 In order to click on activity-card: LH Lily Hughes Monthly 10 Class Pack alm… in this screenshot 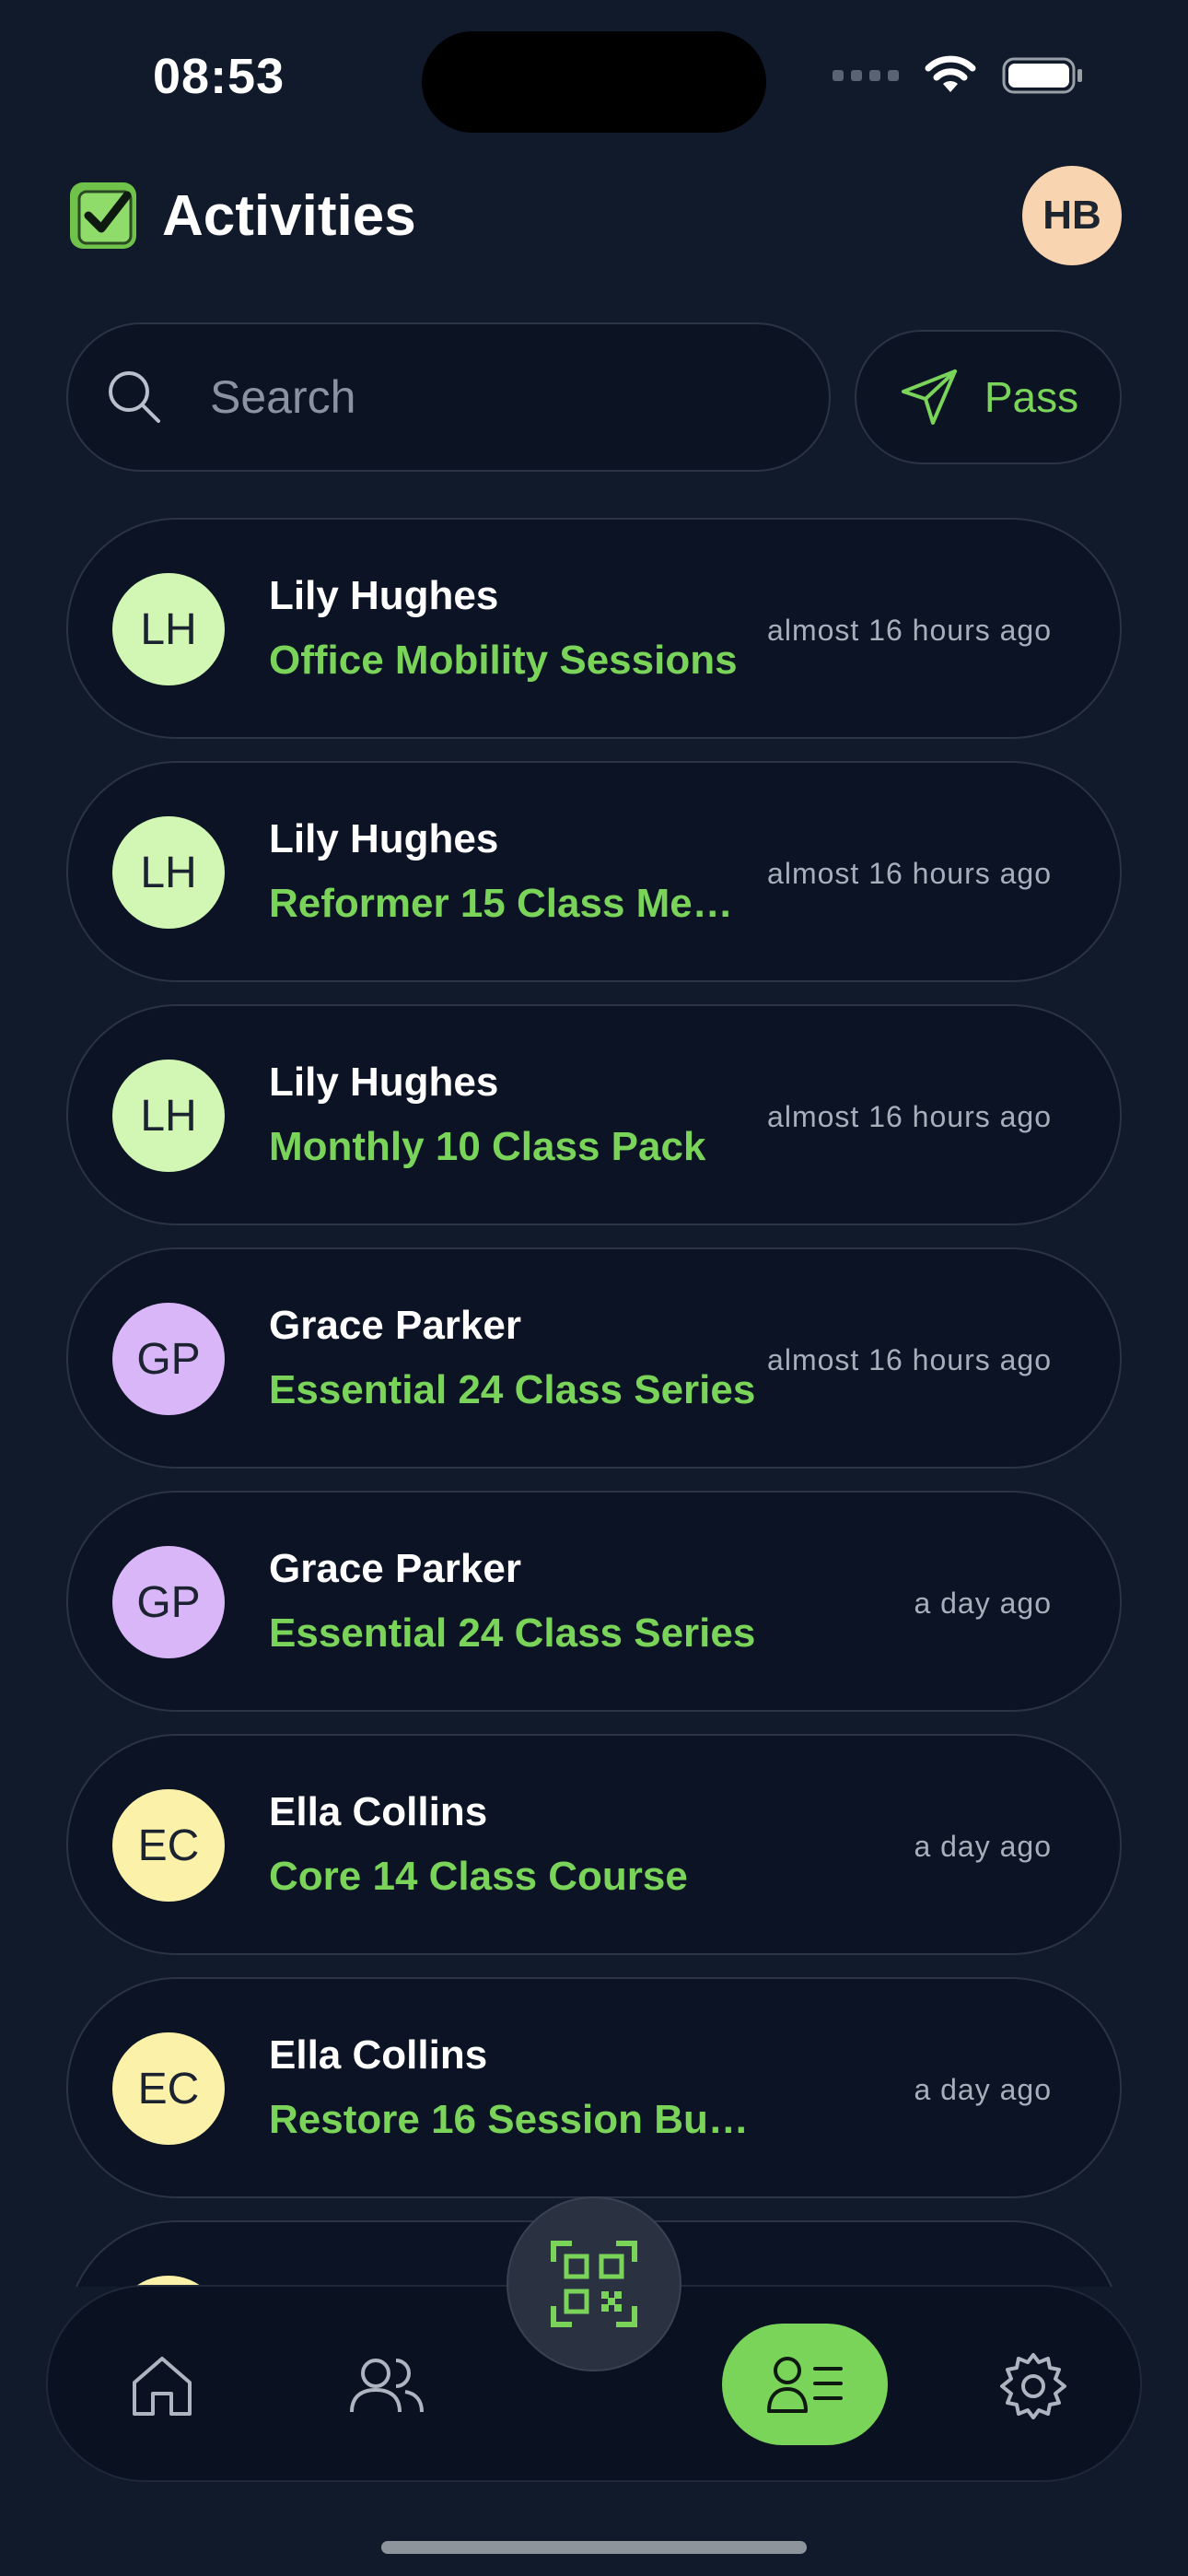, I will do `click(594, 1114)`.